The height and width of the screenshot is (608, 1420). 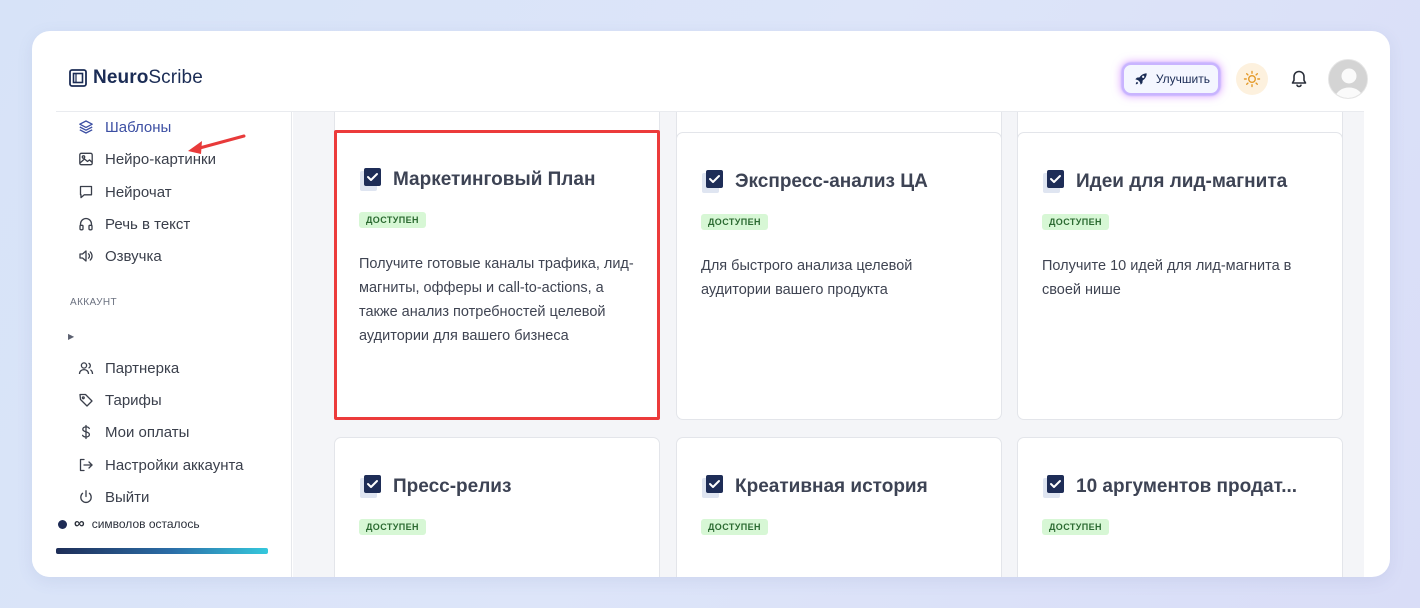 What do you see at coordinates (1141, 79) in the screenshot?
I see `rocket-icon` at bounding box center [1141, 79].